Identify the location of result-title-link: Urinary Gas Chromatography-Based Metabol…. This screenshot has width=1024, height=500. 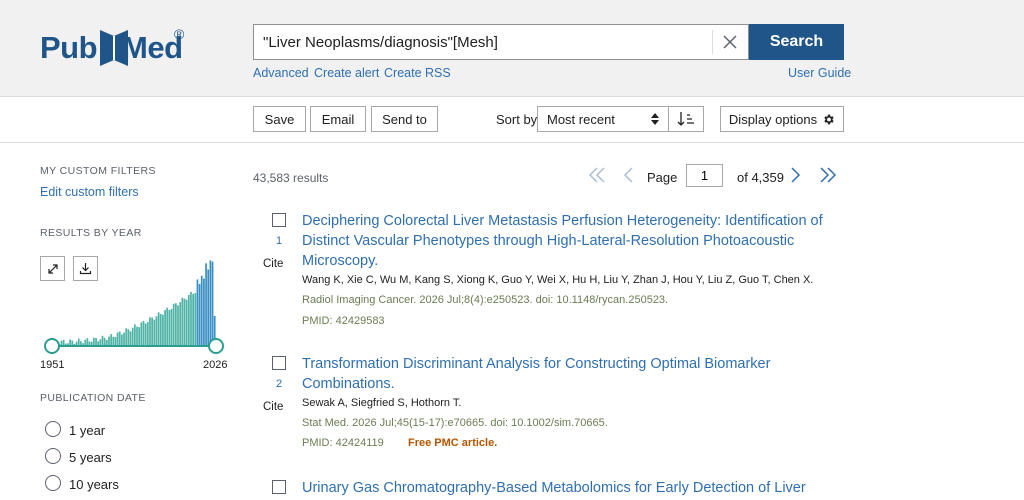
(567, 489).